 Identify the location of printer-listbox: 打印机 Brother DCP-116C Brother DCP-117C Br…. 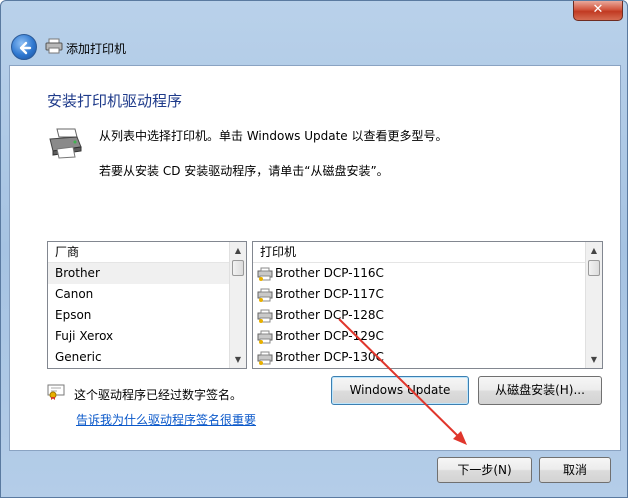
(427, 305).